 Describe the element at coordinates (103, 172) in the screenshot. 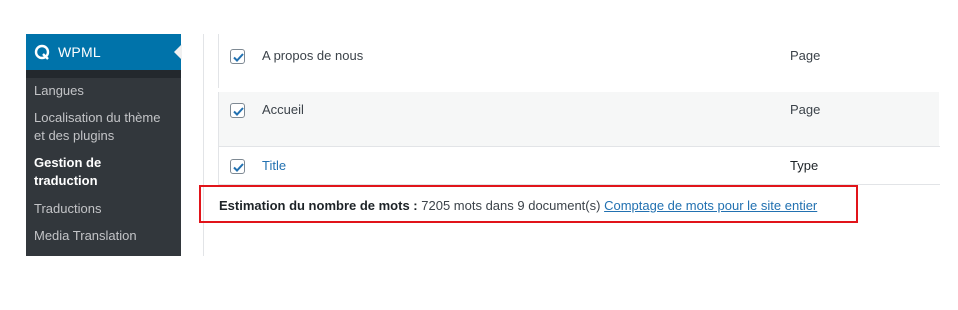

I see `submenu-item-gestion-de-traduction: Gestion de traduction` at that location.